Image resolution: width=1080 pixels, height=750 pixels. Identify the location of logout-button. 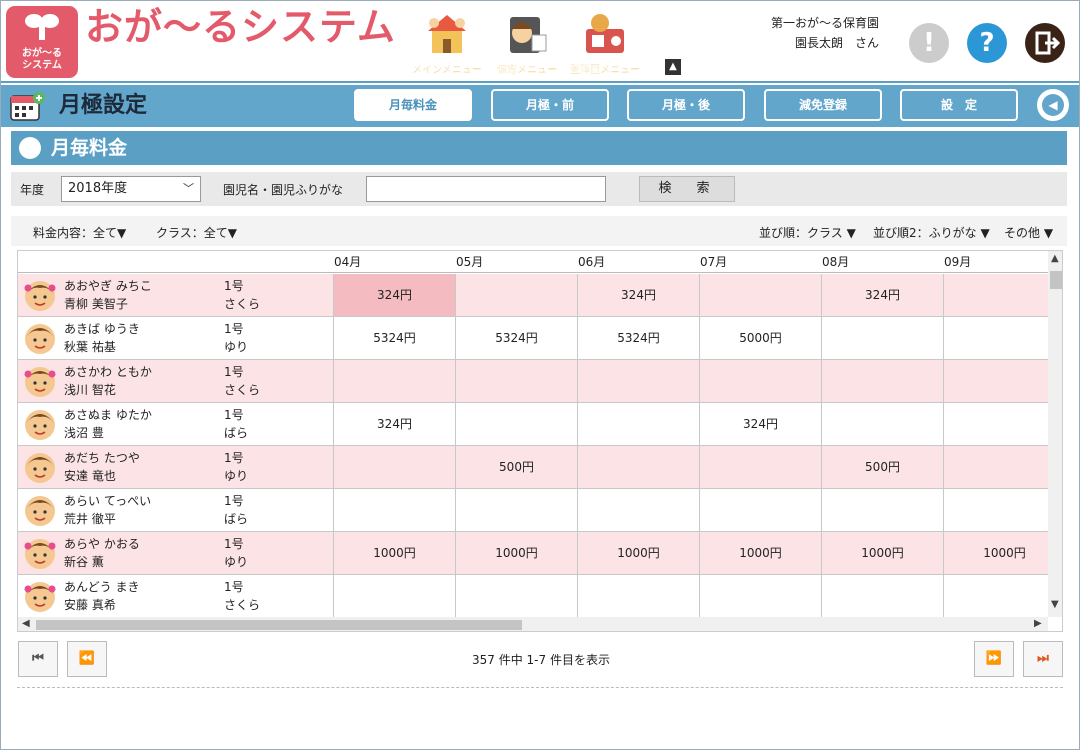
(1045, 43).